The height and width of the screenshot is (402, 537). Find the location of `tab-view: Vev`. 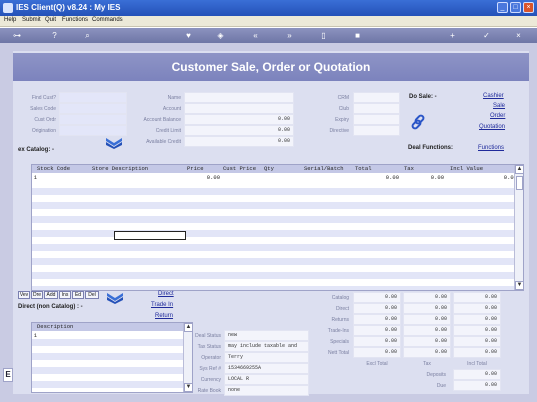

tab-view: Vev is located at coordinates (24, 295).